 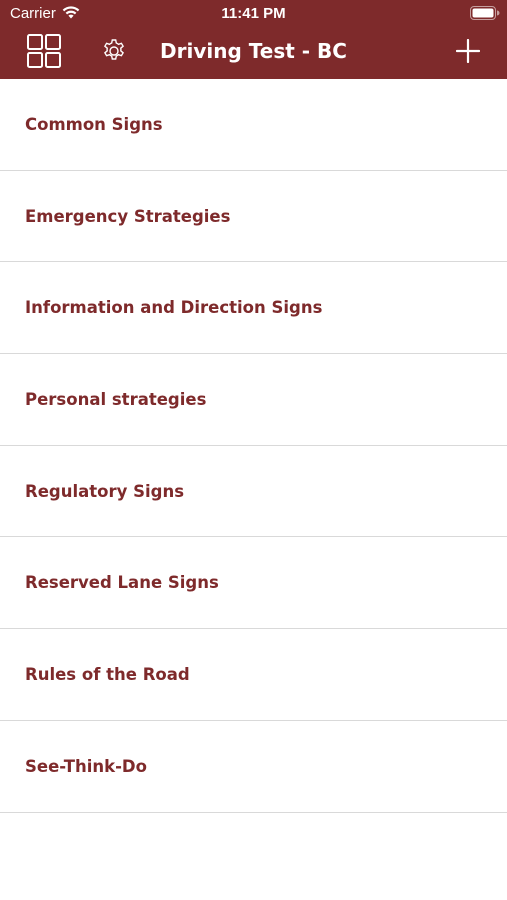 I want to click on list-item-label: Common Signs, so click(x=94, y=124).